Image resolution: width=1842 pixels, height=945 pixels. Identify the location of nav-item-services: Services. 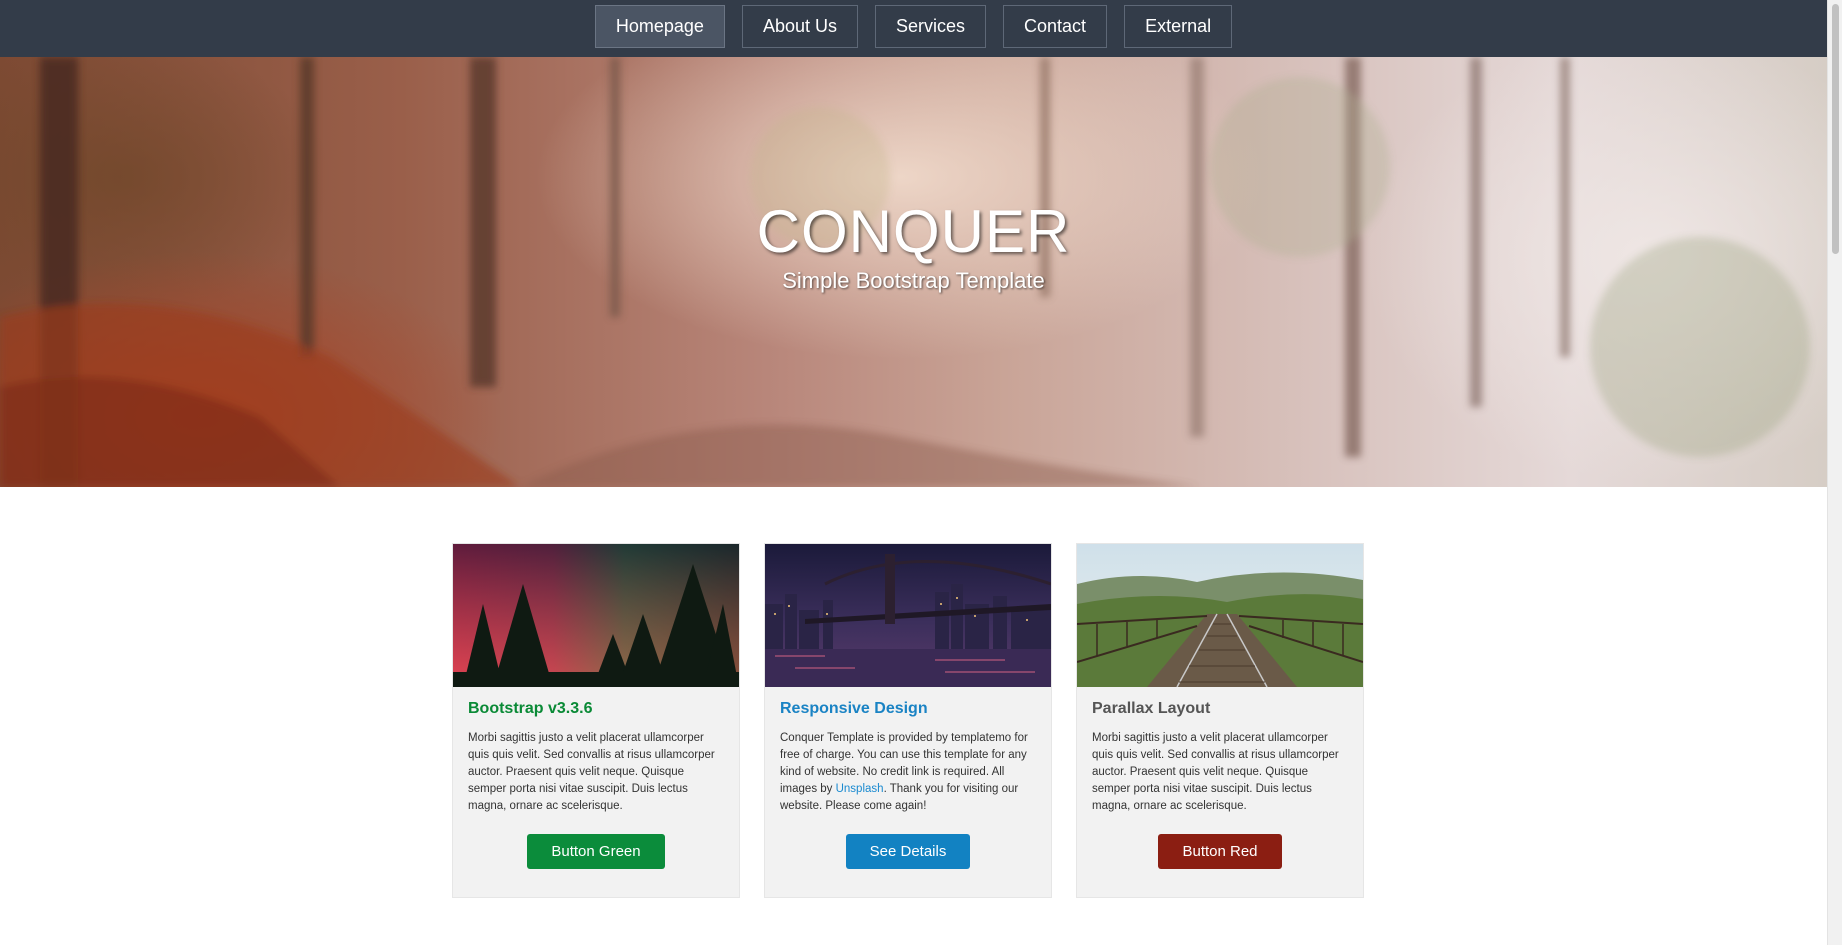
(930, 26).